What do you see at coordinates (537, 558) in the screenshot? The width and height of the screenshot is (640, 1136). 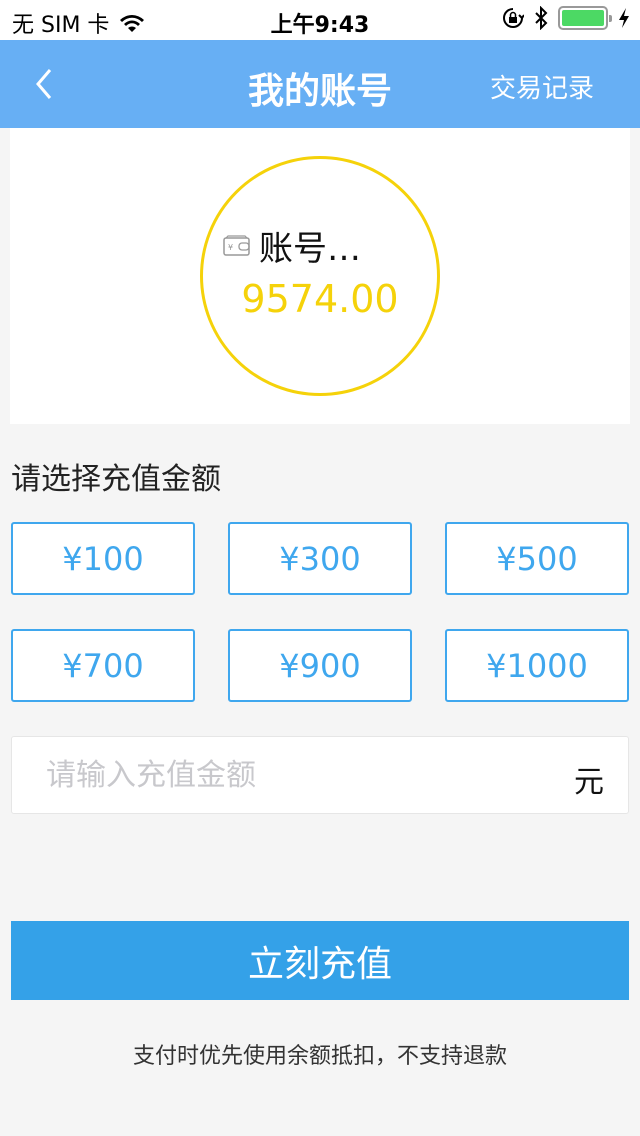 I see `amount-option-500: ¥500` at bounding box center [537, 558].